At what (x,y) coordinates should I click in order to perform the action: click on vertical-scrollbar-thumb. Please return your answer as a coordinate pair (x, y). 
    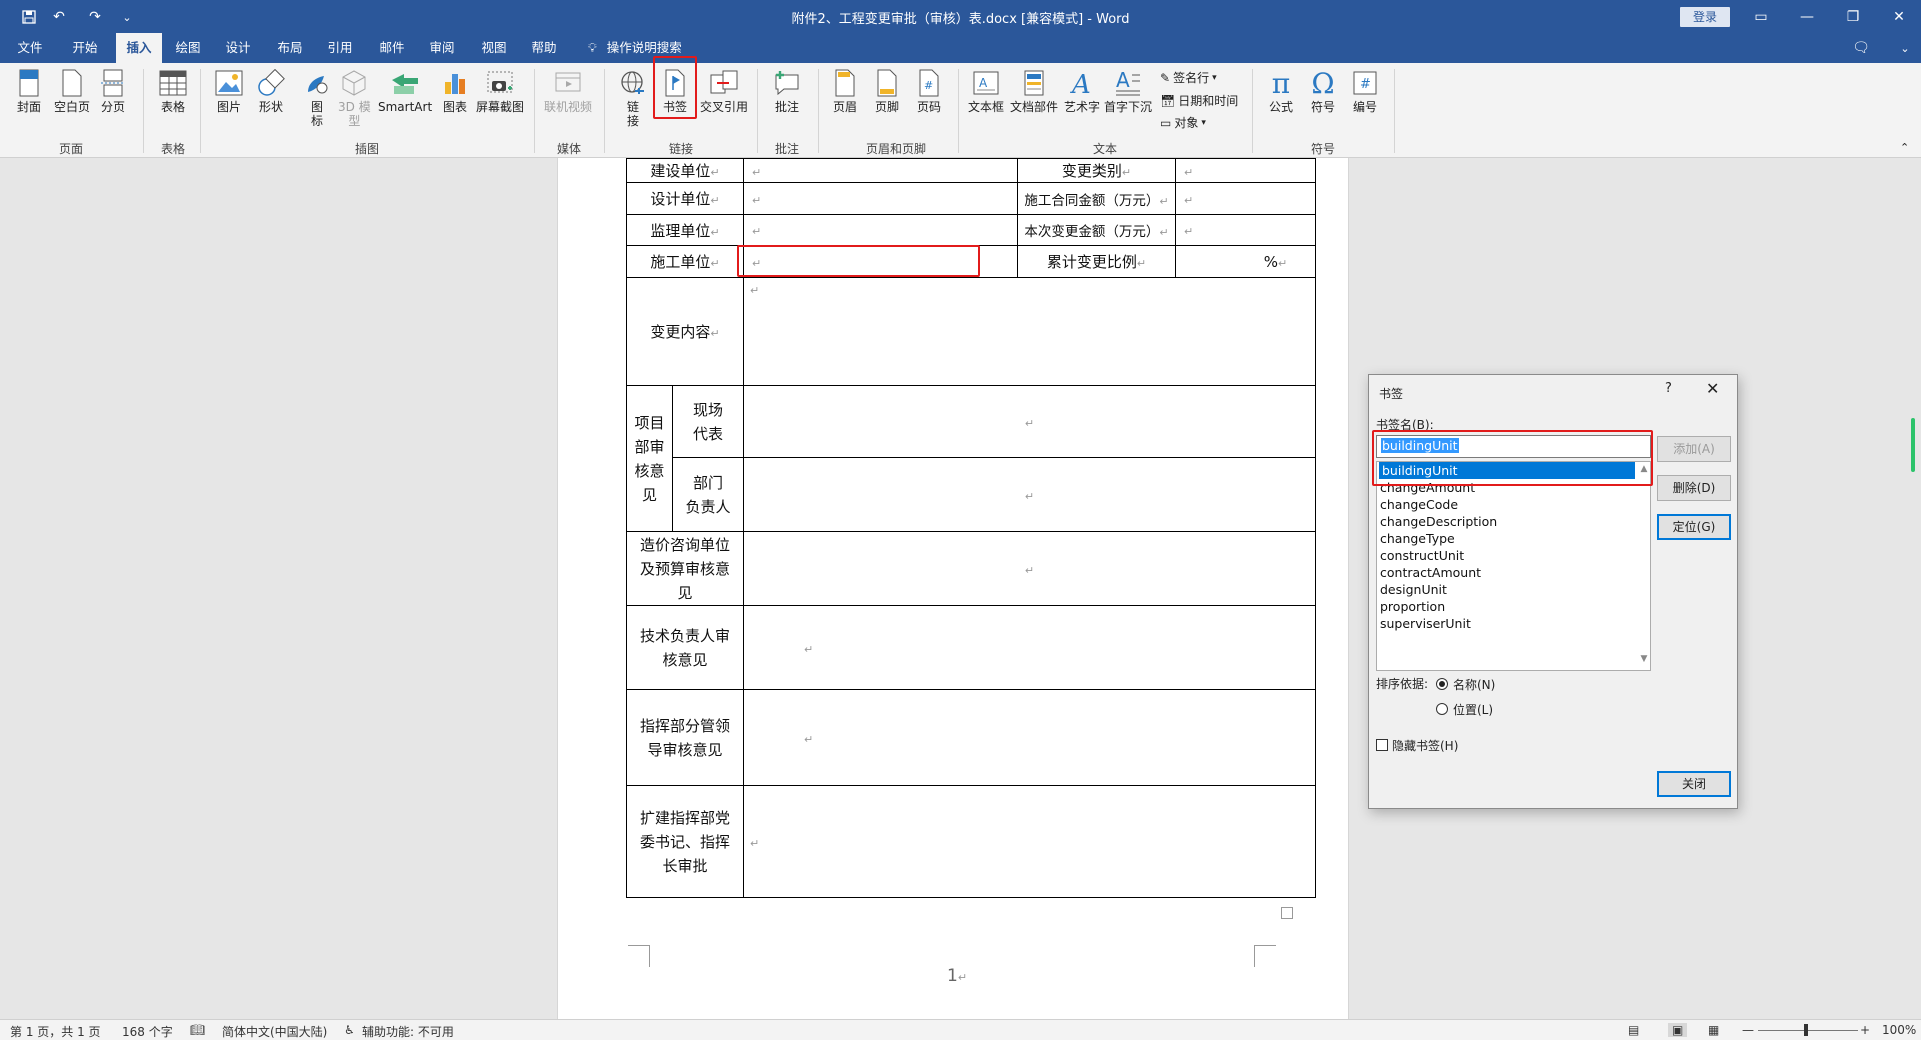
    Looking at the image, I should click on (1913, 445).